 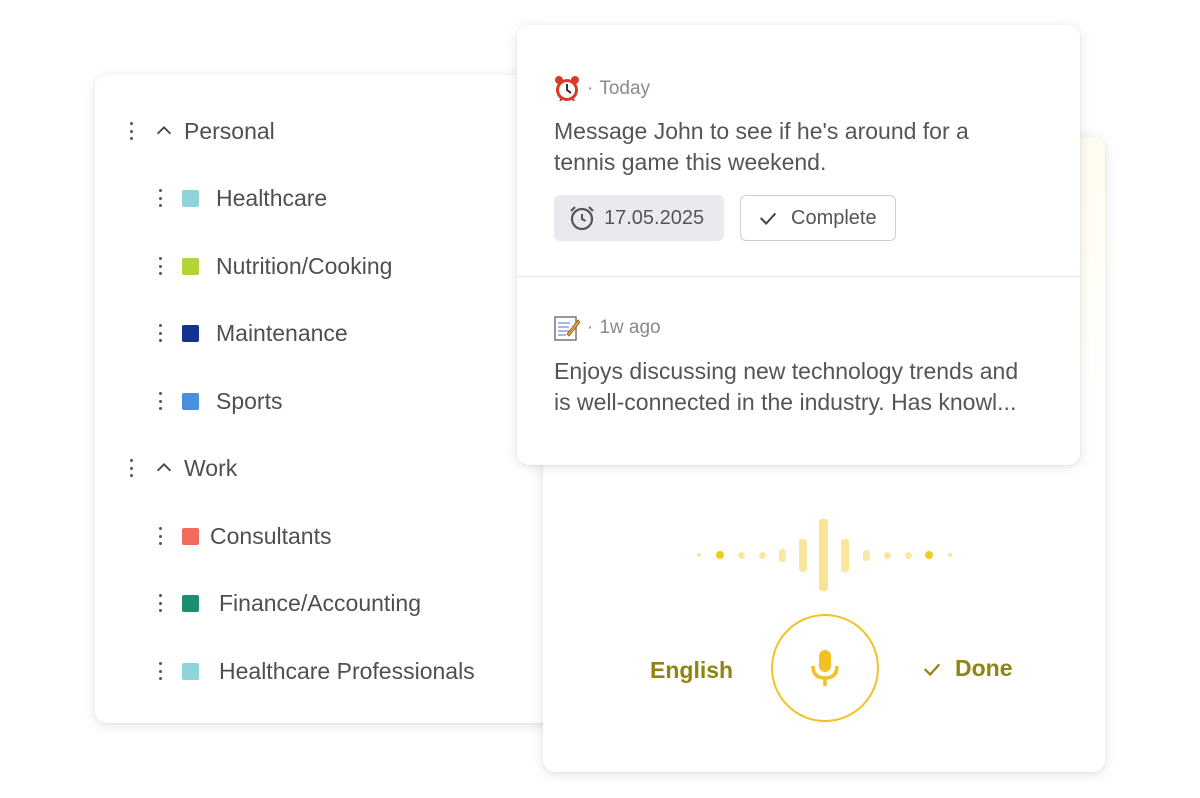 I want to click on group-row-work: Work, so click(x=183, y=468).